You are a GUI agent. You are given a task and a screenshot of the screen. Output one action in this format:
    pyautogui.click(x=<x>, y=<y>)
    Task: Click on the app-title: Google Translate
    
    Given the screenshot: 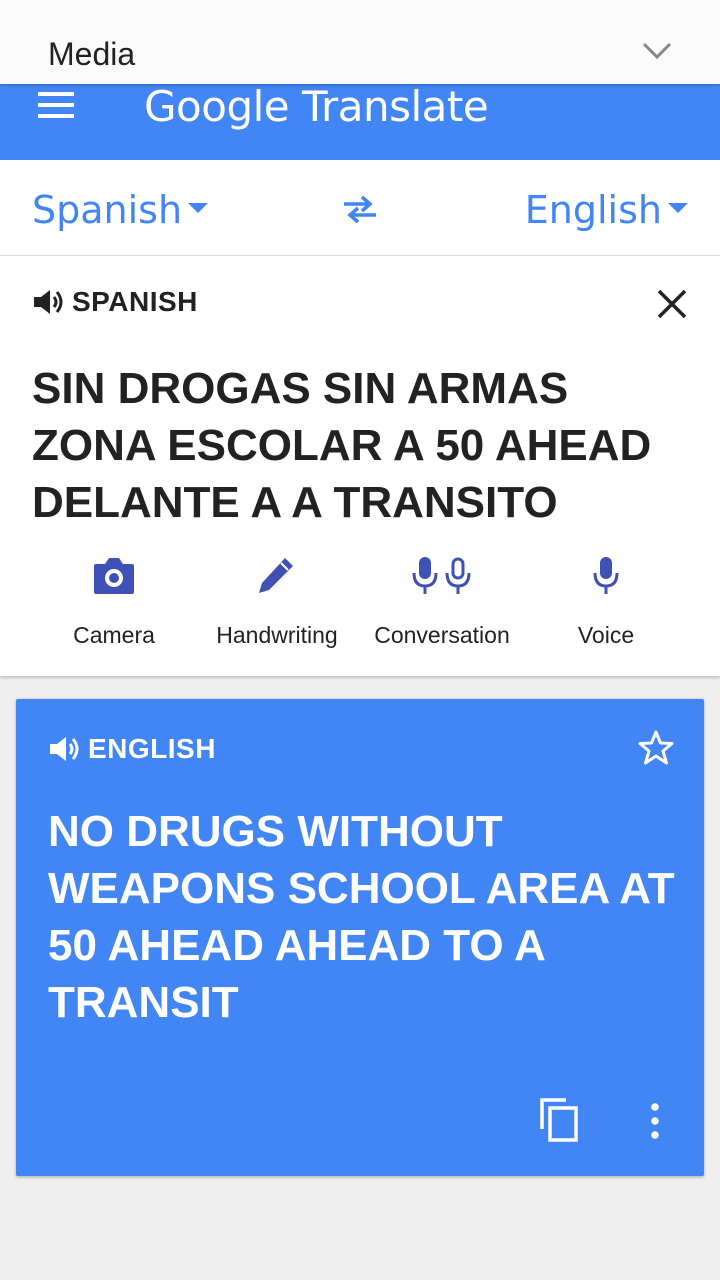 What is the action you would take?
    pyautogui.click(x=316, y=106)
    